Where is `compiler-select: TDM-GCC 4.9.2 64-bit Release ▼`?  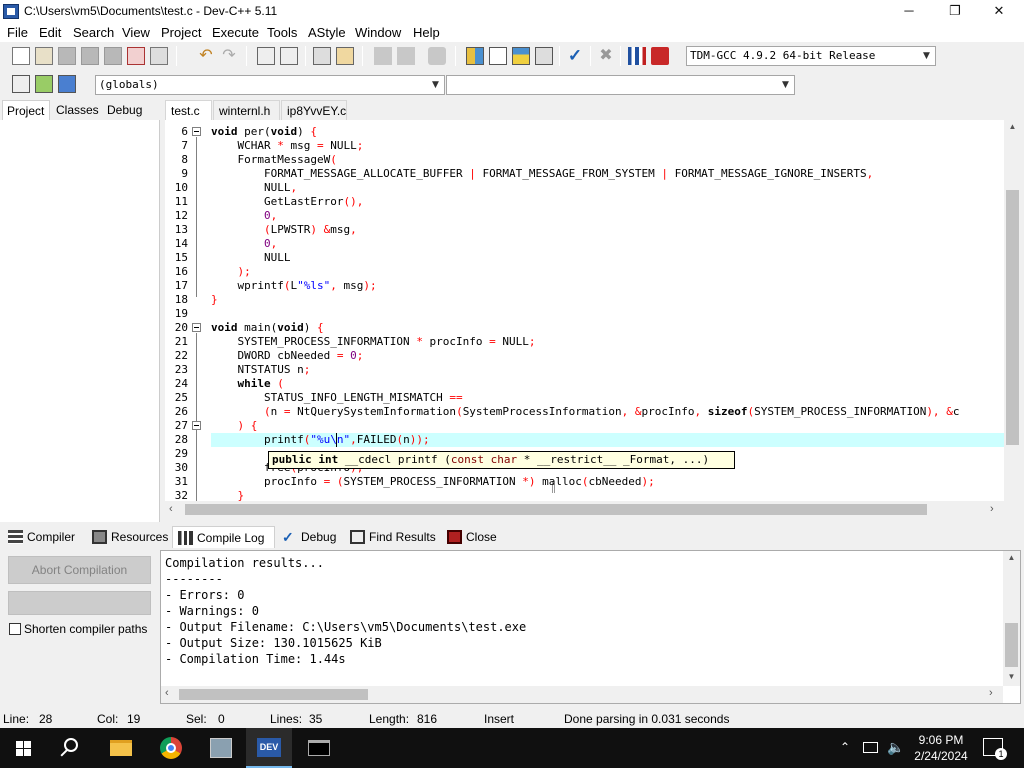
compiler-select: TDM-GCC 4.9.2 64-bit Release ▼ is located at coordinates (811, 56).